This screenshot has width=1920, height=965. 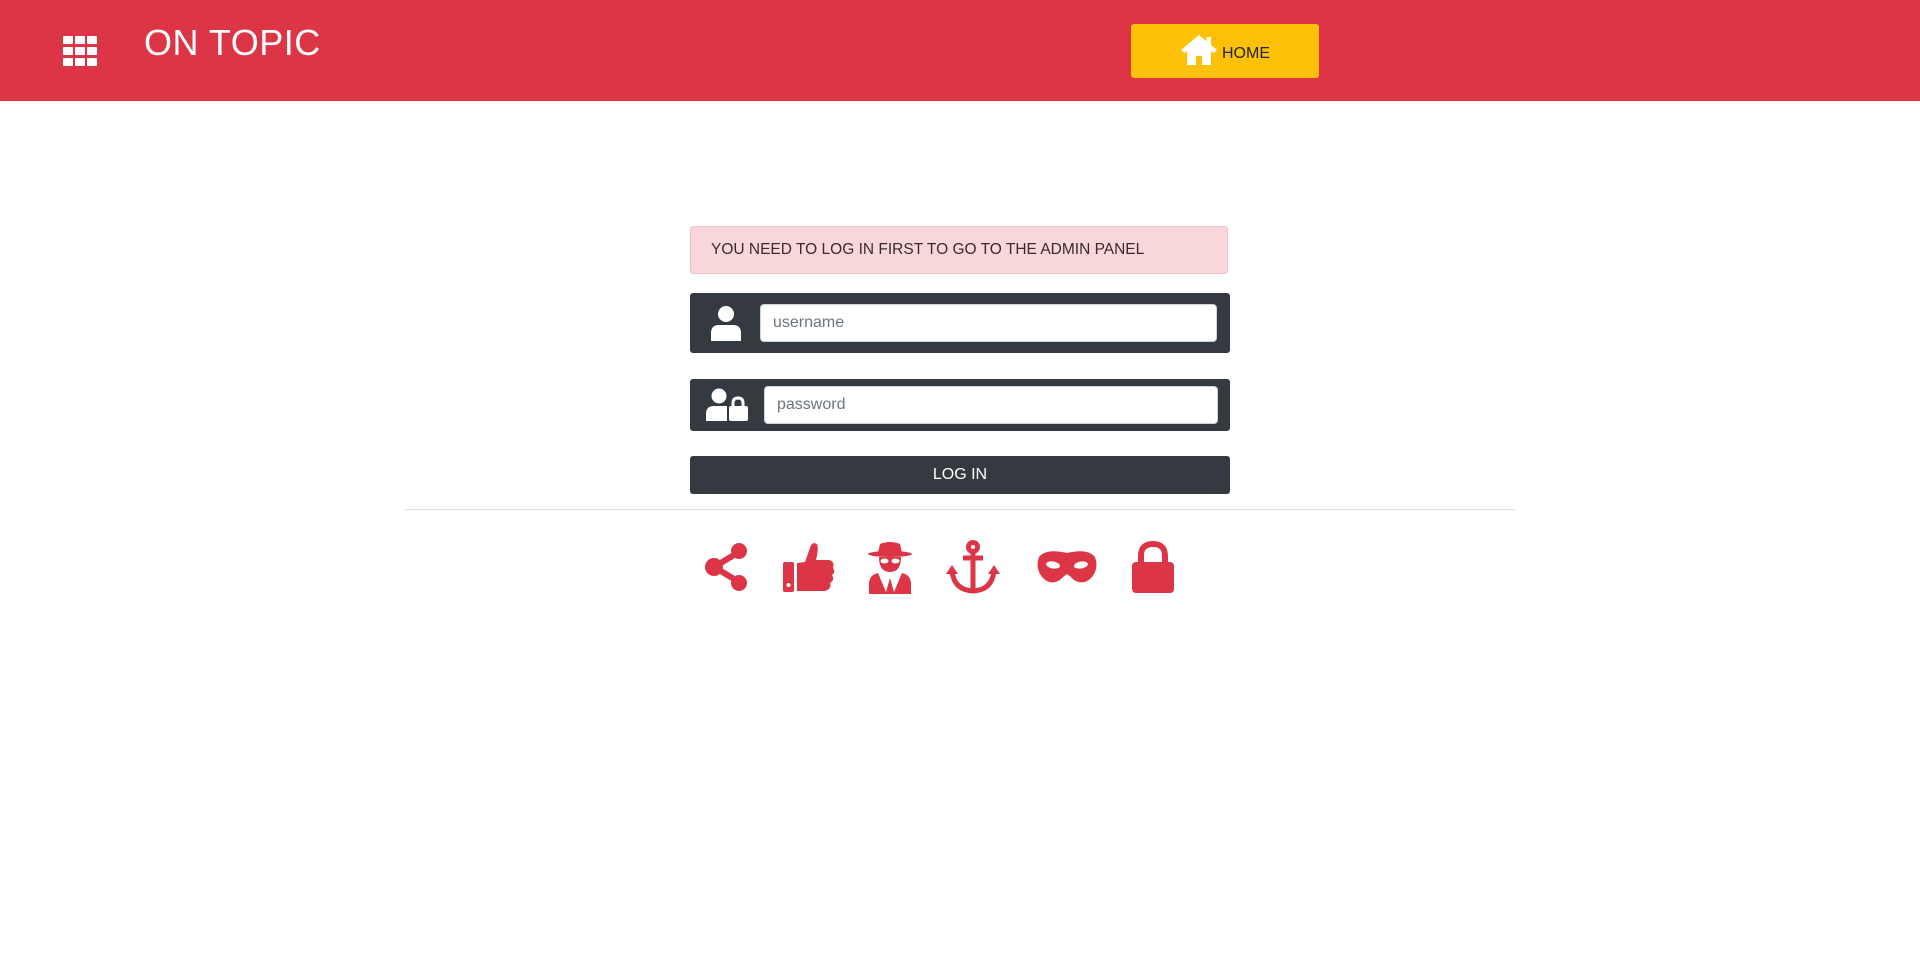 What do you see at coordinates (960, 475) in the screenshot?
I see `login-button: LOG IN` at bounding box center [960, 475].